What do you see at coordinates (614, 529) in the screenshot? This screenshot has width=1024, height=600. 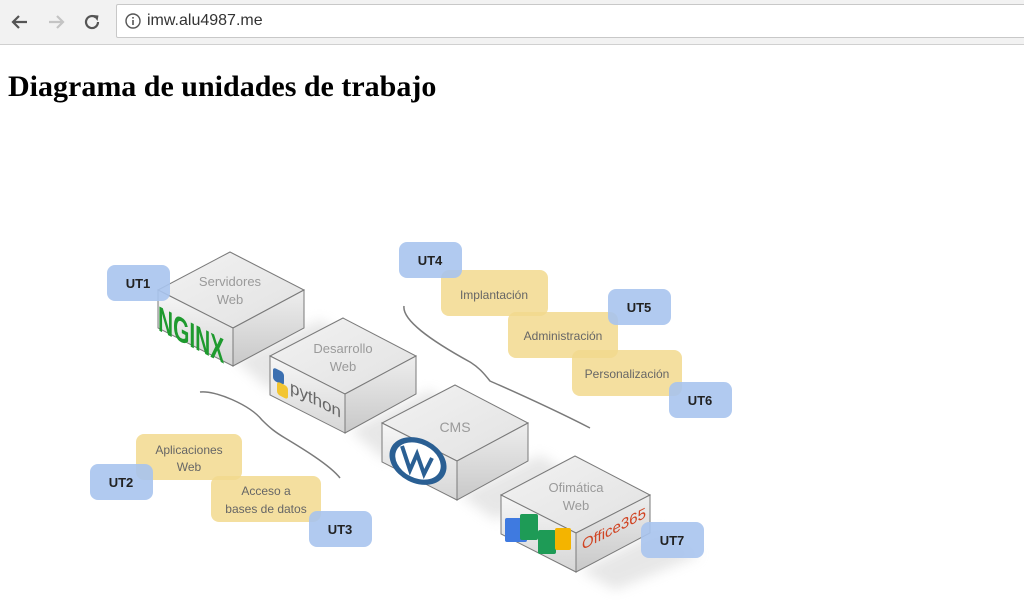 I see `office-logo: Office365` at bounding box center [614, 529].